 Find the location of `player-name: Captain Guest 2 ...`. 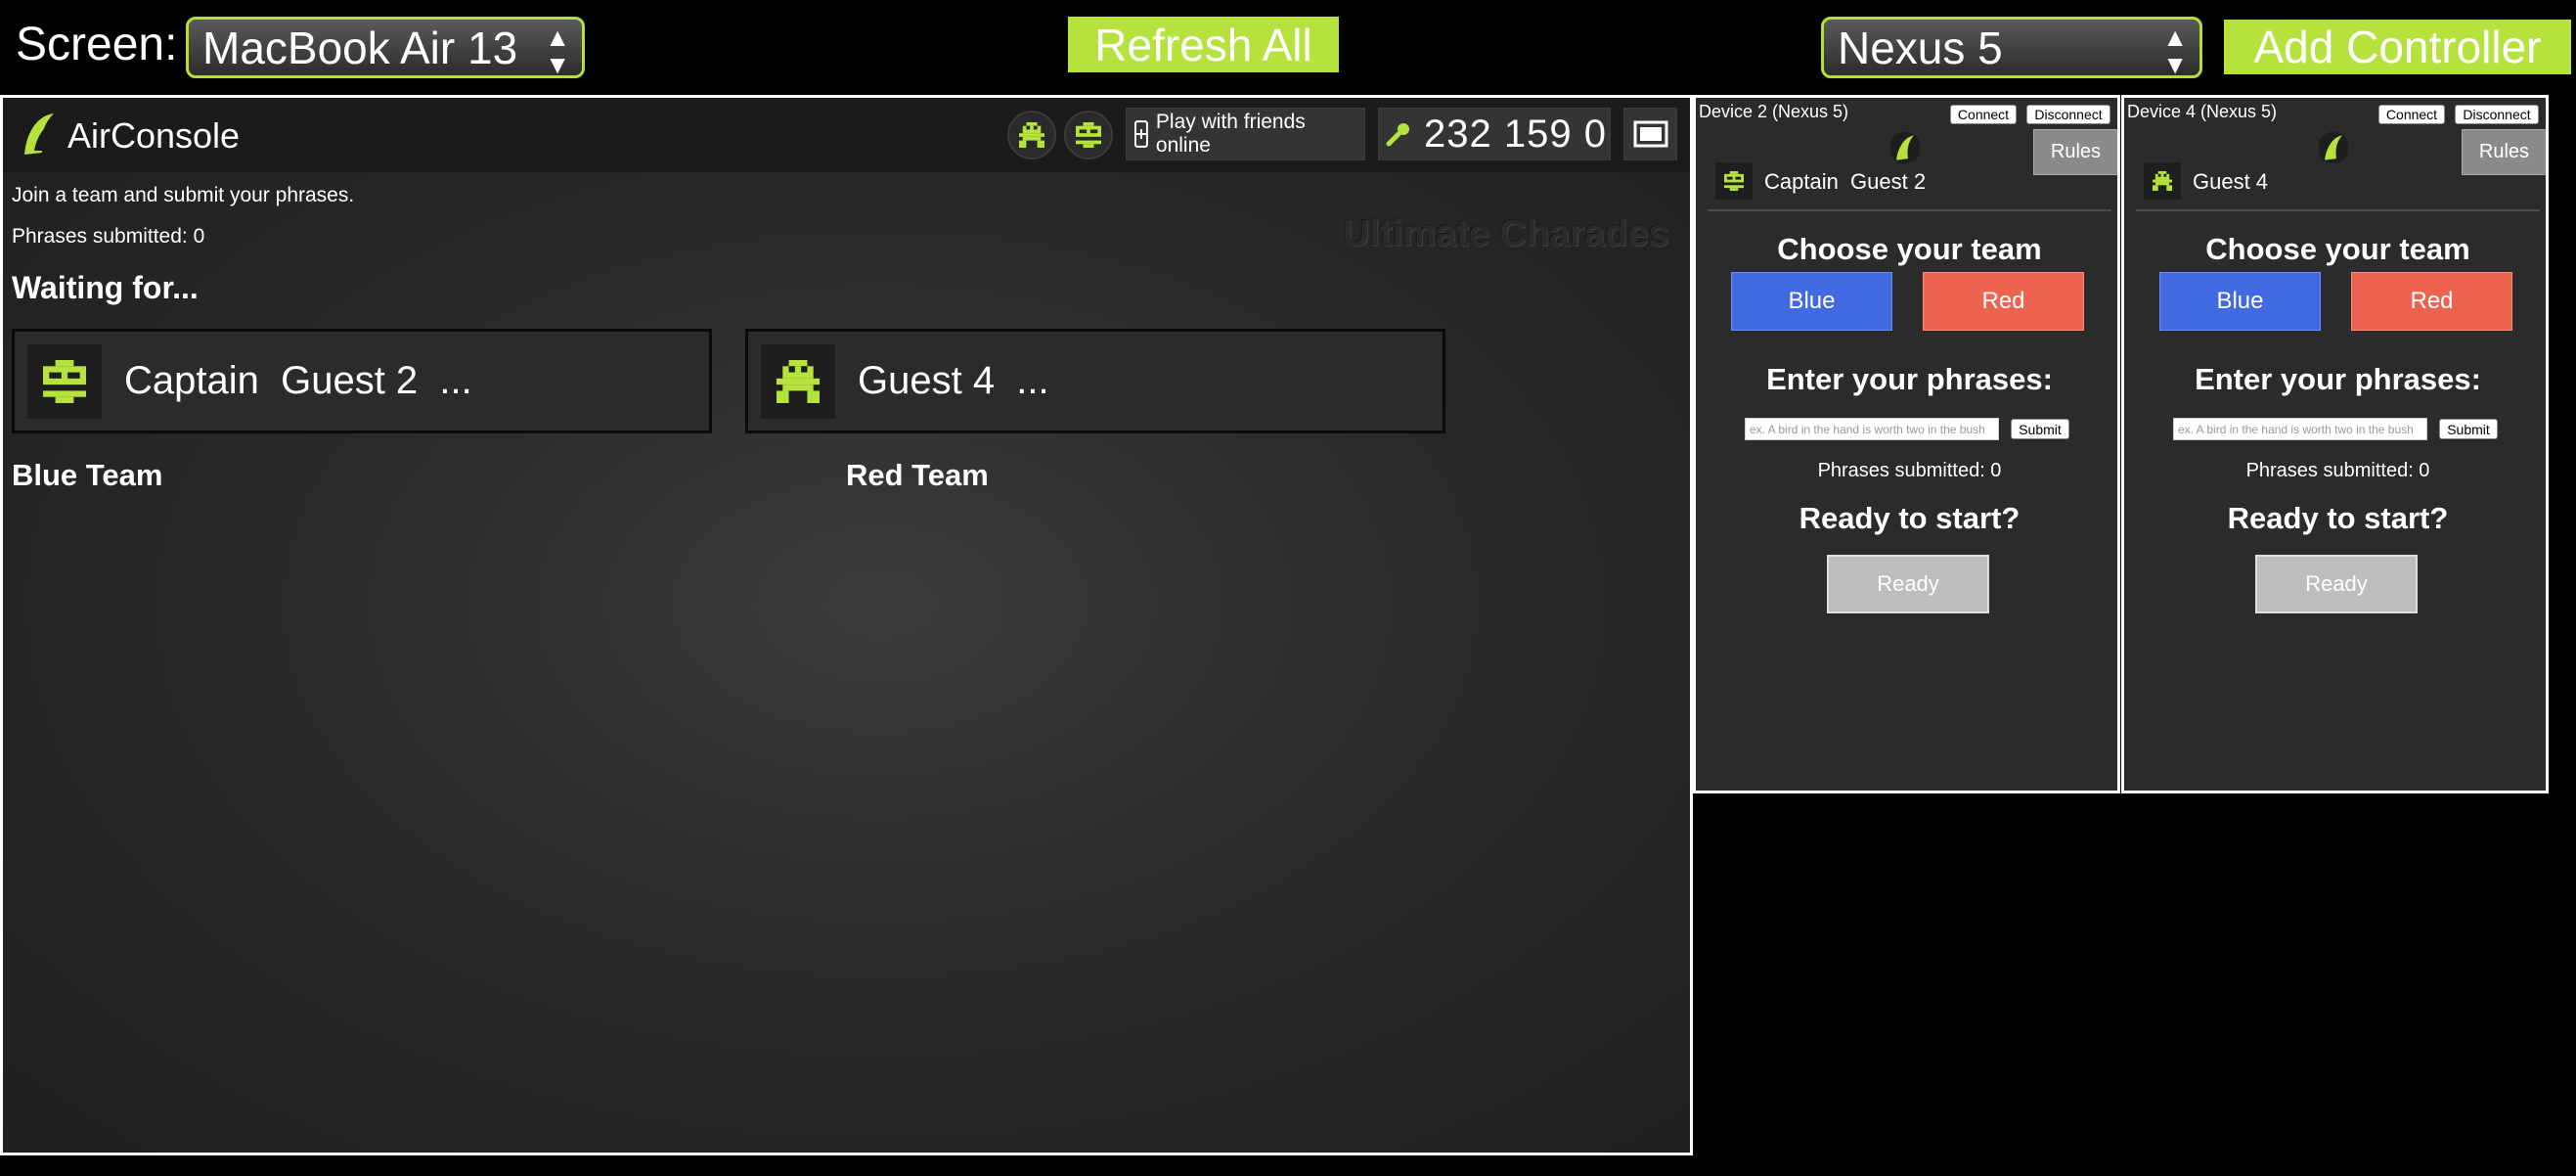

player-name: Captain Guest 2 ... is located at coordinates (298, 381).